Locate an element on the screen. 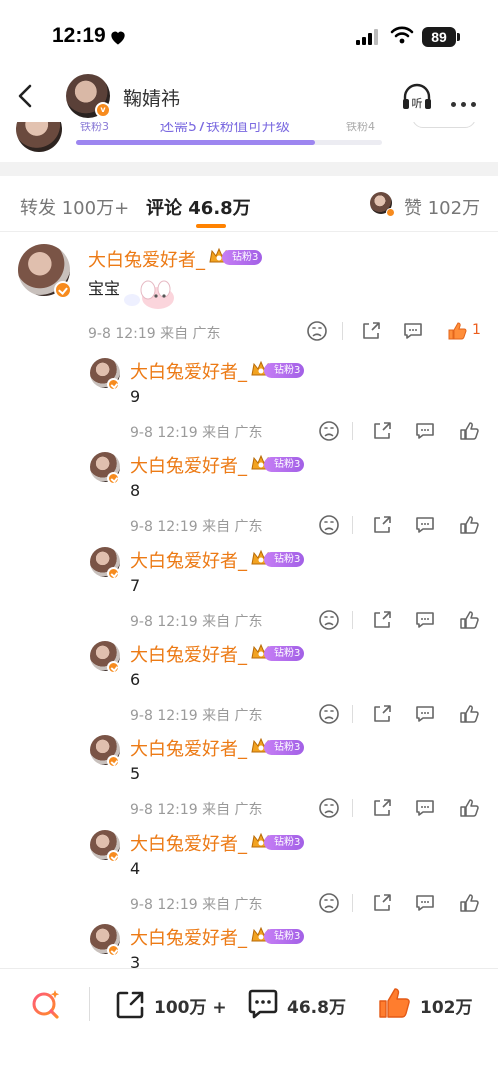  bunny-sticker-icon is located at coordinates (149, 294).